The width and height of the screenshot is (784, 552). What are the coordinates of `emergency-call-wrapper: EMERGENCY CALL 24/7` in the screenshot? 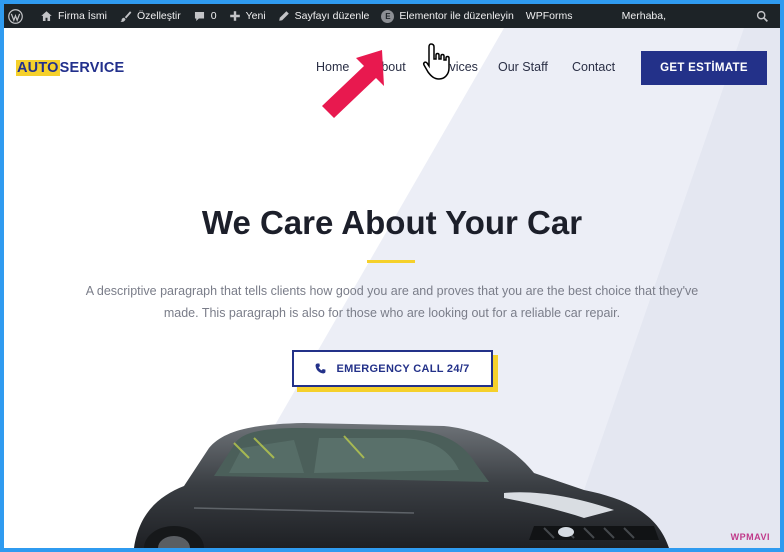 It's located at (395, 371).